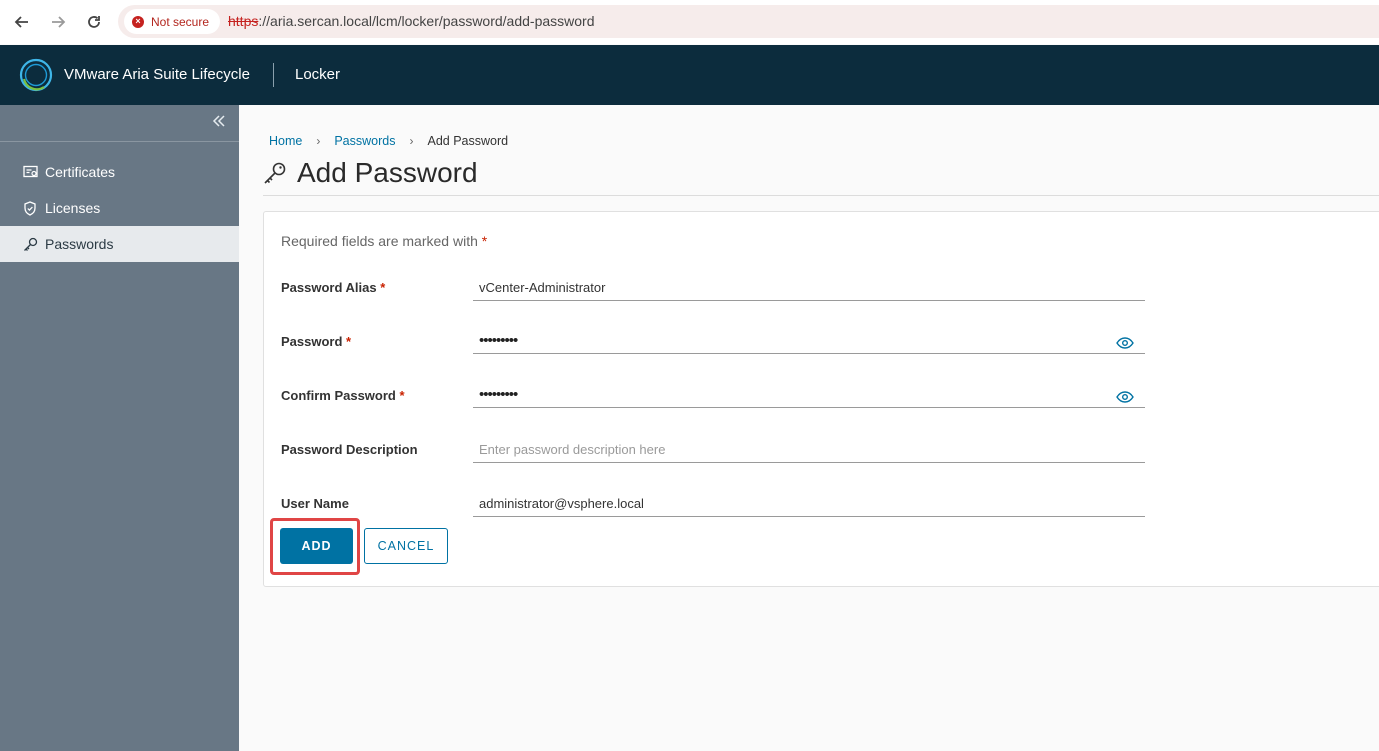 The width and height of the screenshot is (1379, 751). Describe the element at coordinates (316, 341) in the screenshot. I see `password-label: Password *` at that location.